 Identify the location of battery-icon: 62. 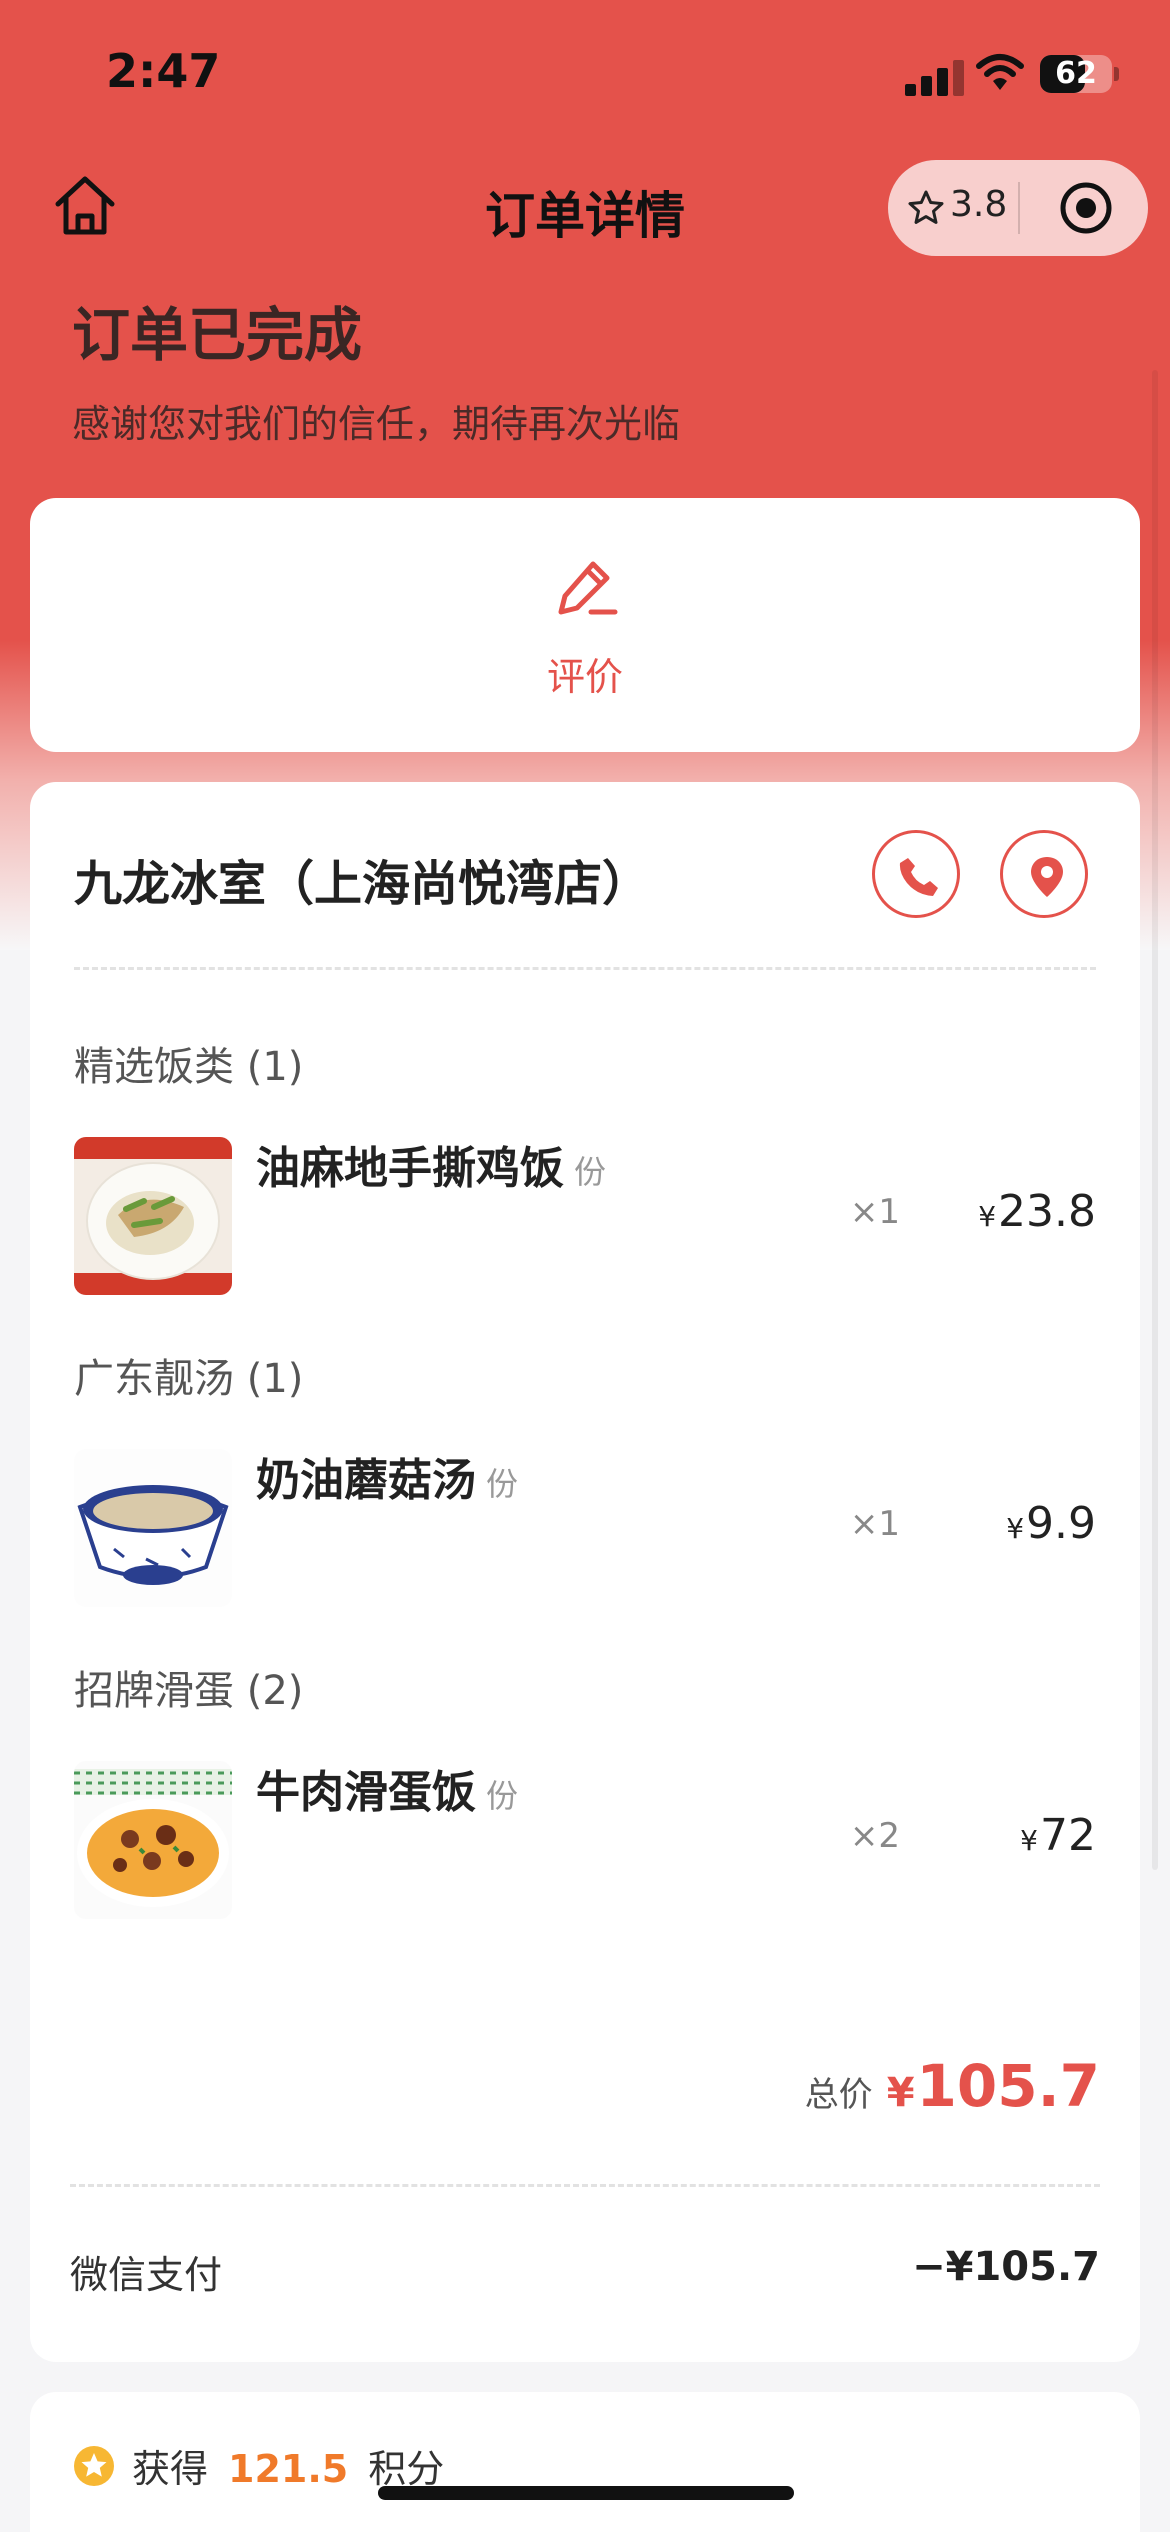
(1076, 74).